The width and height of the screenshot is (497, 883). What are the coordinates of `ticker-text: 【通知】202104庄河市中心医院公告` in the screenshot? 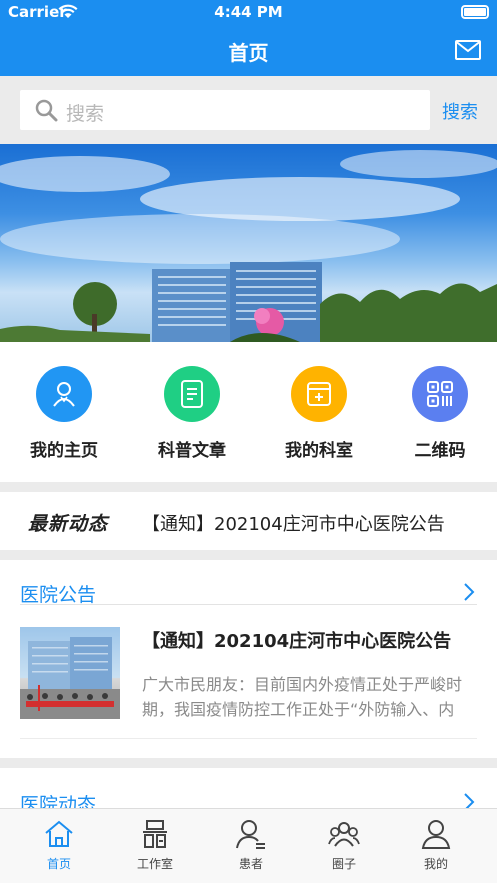 It's located at (293, 523).